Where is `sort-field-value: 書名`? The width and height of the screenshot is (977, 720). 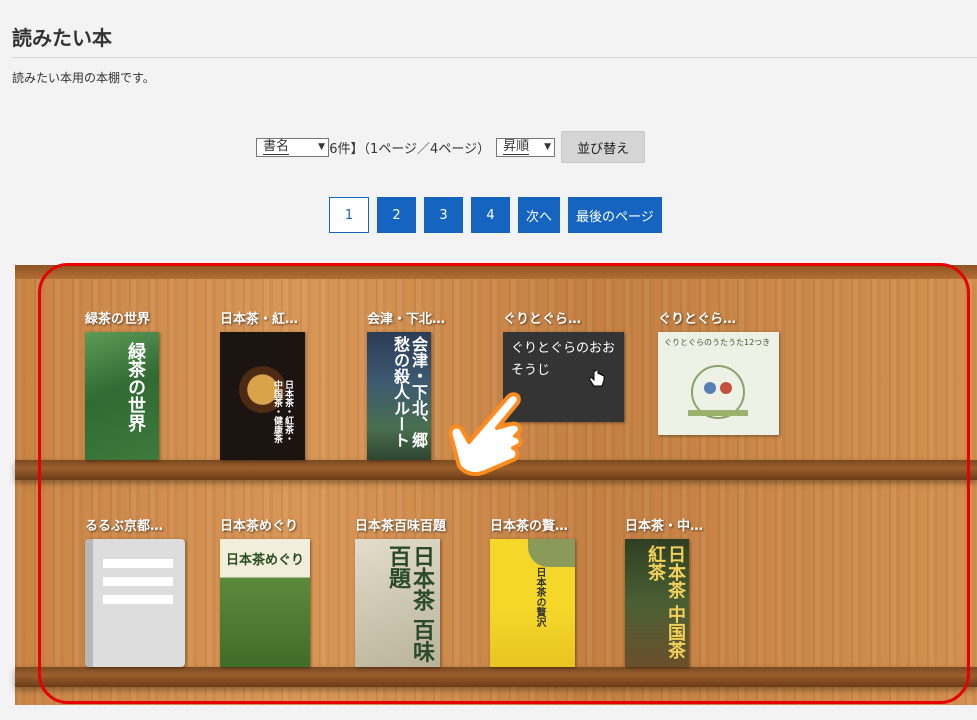
sort-field-value: 書名 is located at coordinates (276, 146).